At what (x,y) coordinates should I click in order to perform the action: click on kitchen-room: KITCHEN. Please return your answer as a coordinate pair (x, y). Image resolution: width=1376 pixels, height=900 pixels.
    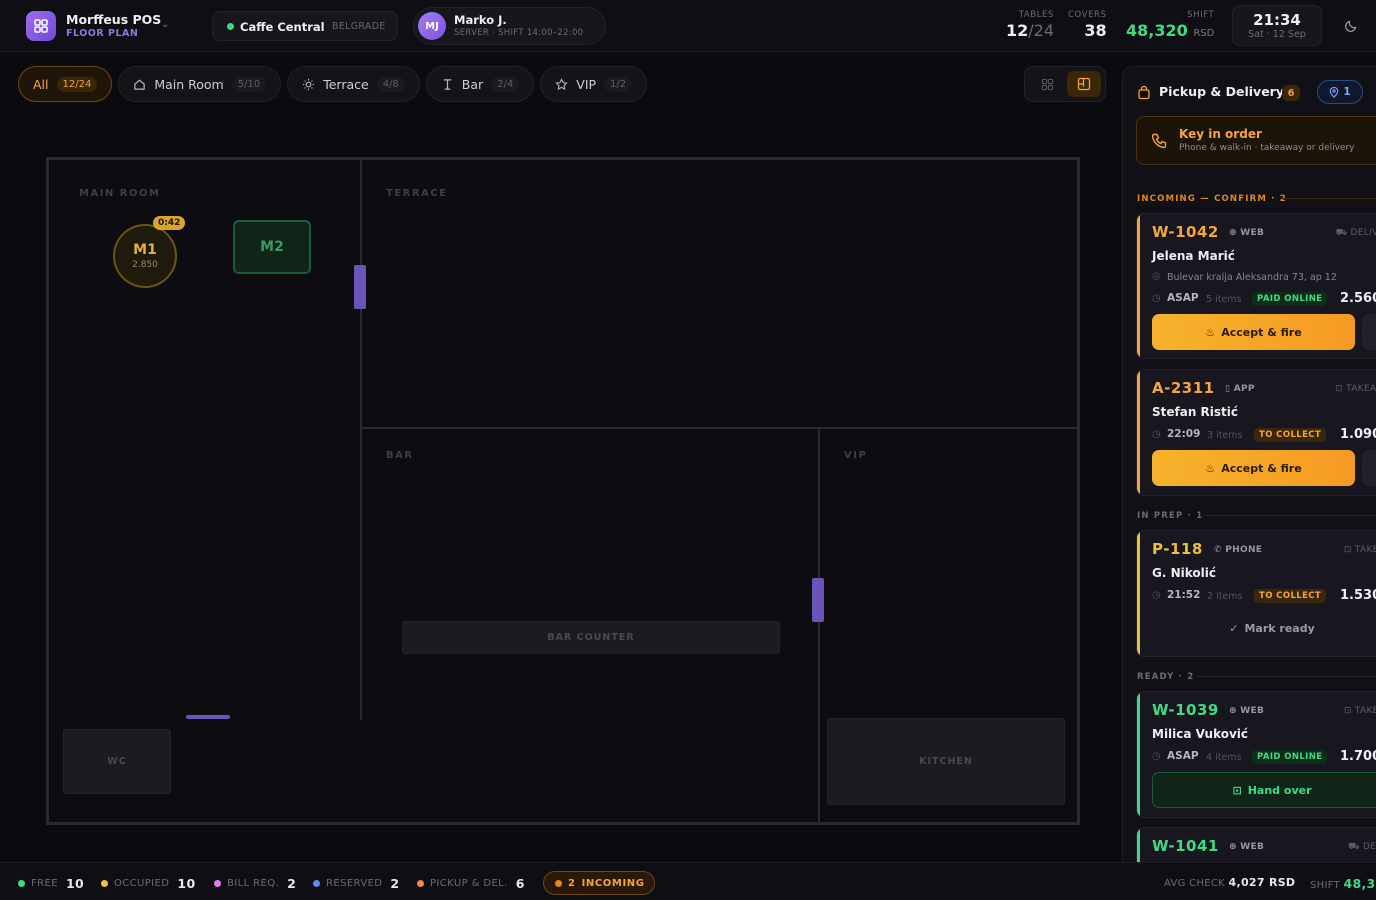
    Looking at the image, I should click on (946, 761).